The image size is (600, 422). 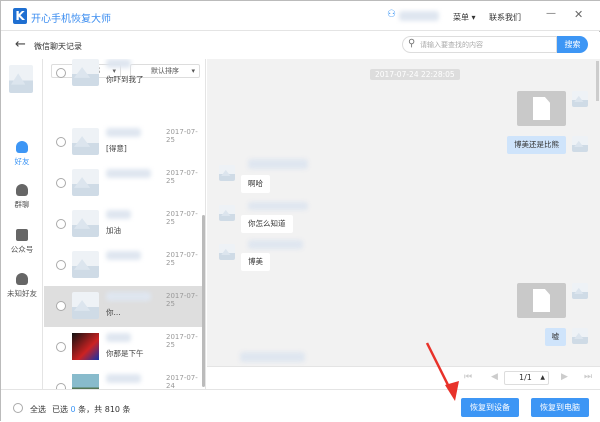 I want to click on close-icon: ✕, so click(x=578, y=14).